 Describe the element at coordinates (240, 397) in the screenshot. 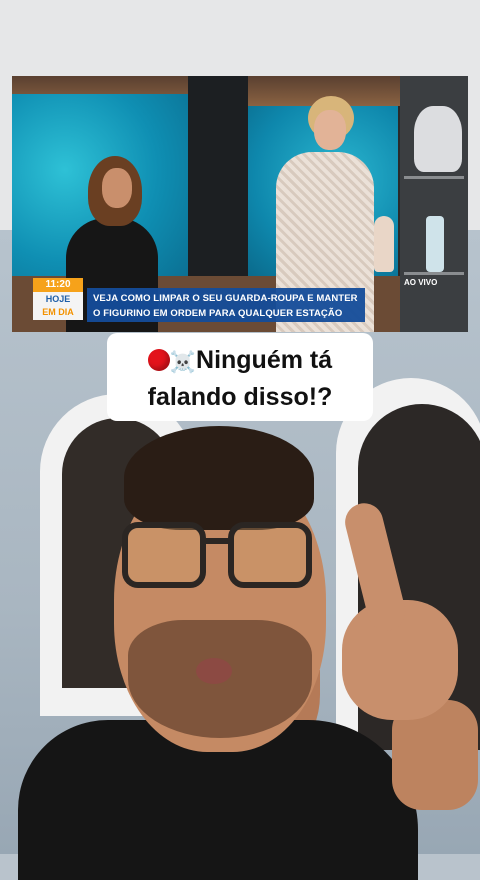

I see `caption-line2: falando disso!?` at that location.